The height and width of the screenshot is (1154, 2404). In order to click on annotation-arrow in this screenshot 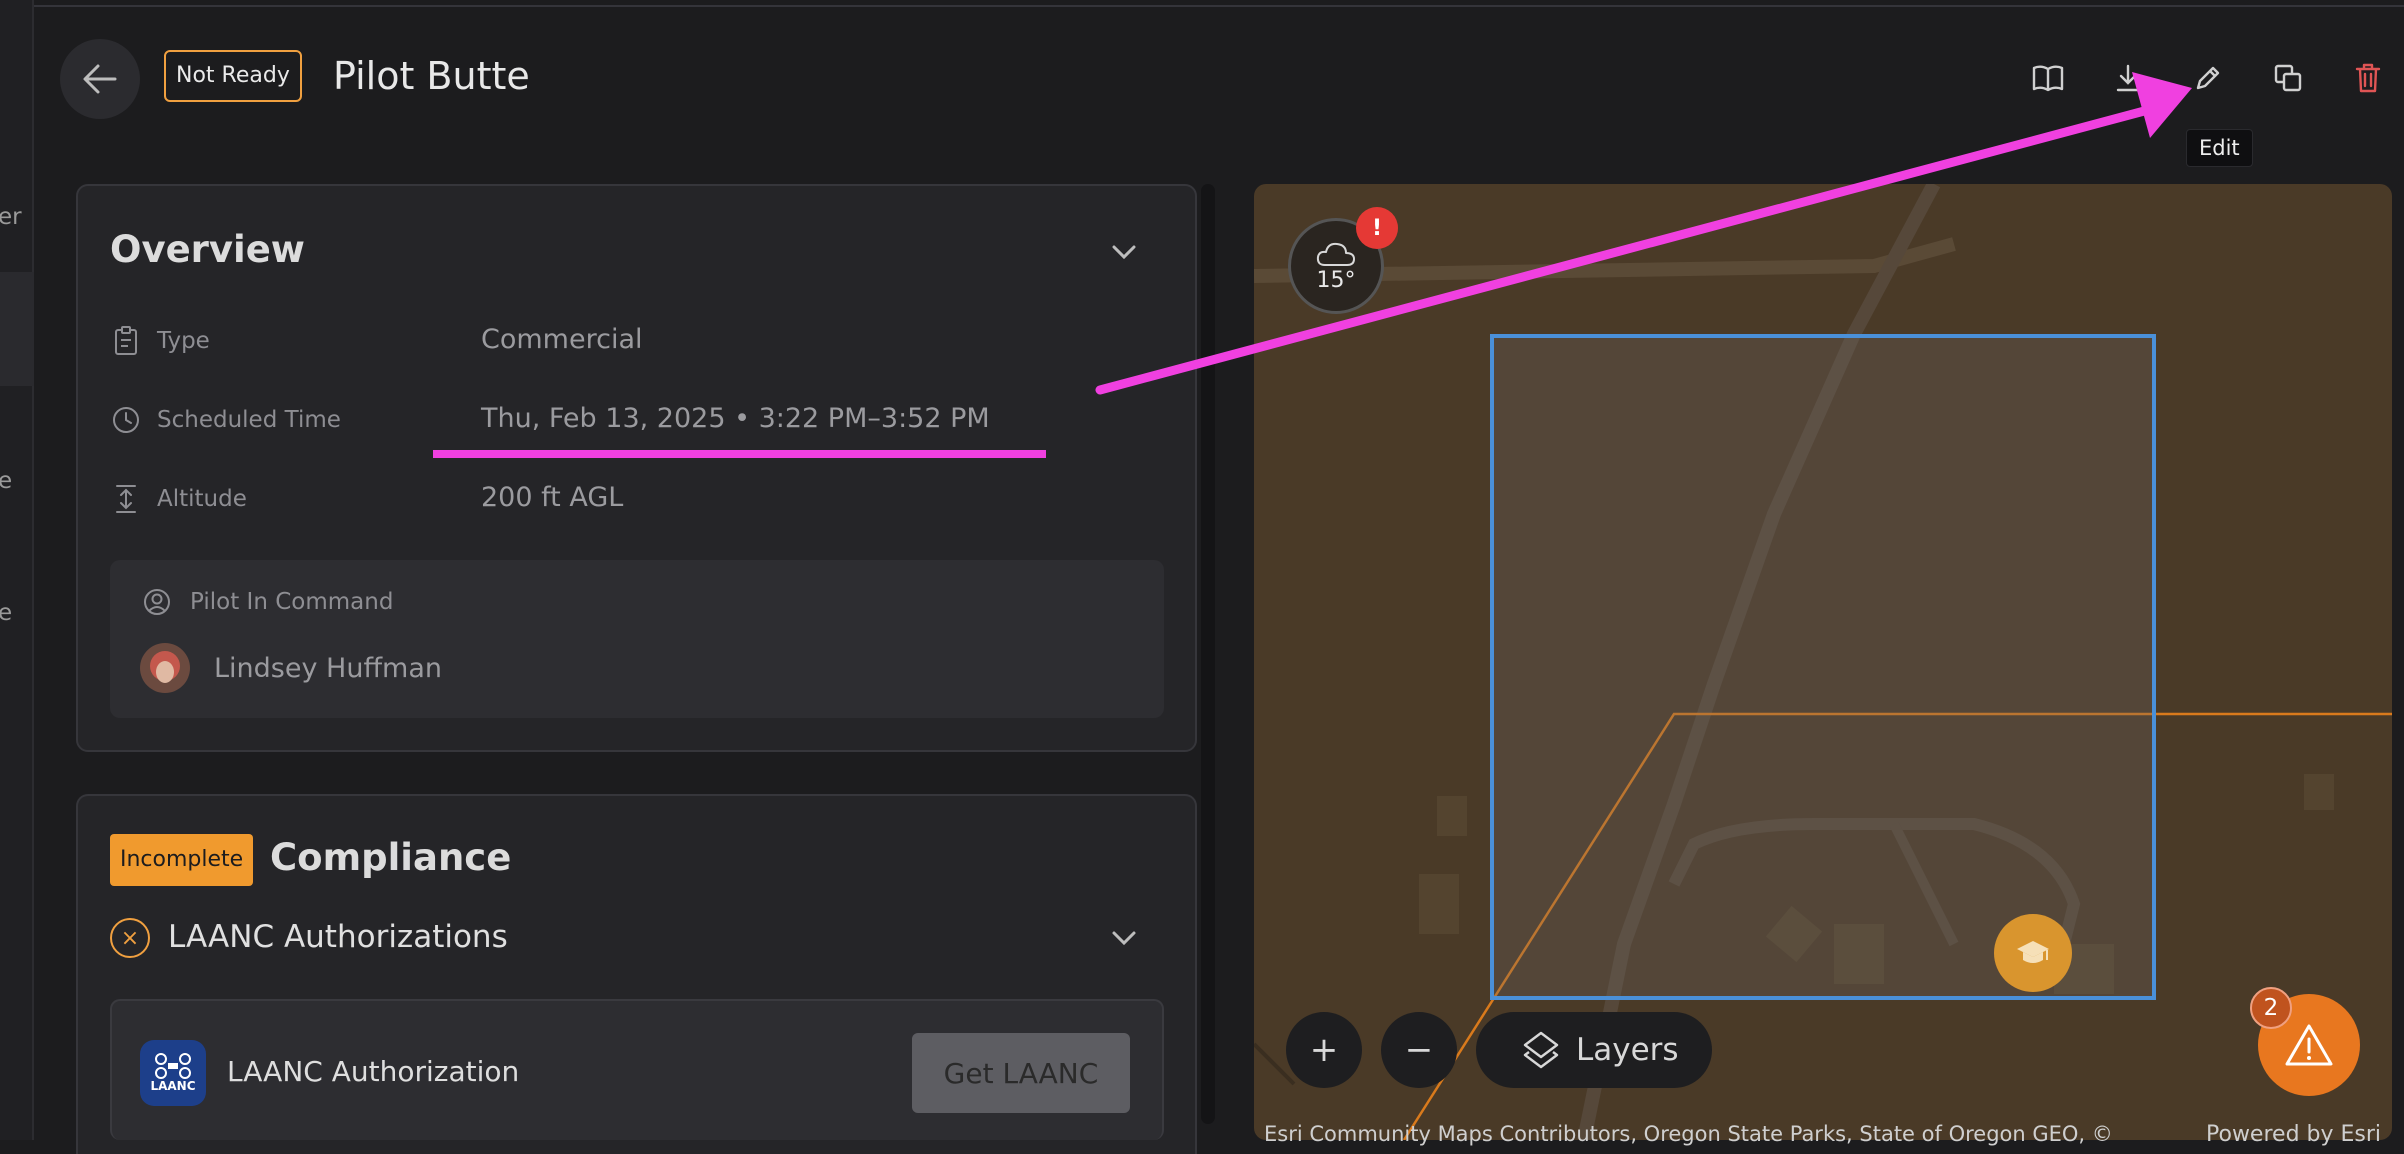, I will do `click(1643, 233)`.